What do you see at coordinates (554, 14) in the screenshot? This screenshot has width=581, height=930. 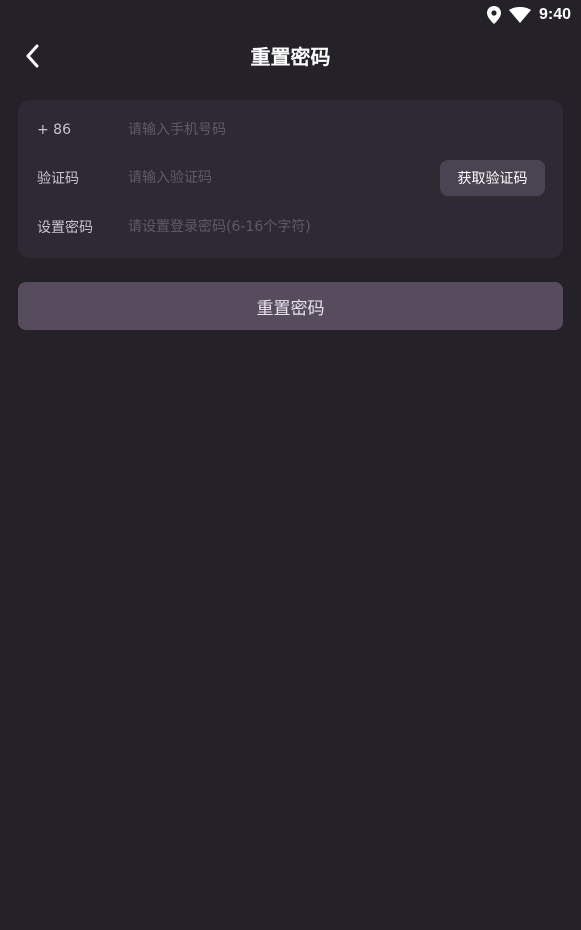 I see `status-time: 9:40` at bounding box center [554, 14].